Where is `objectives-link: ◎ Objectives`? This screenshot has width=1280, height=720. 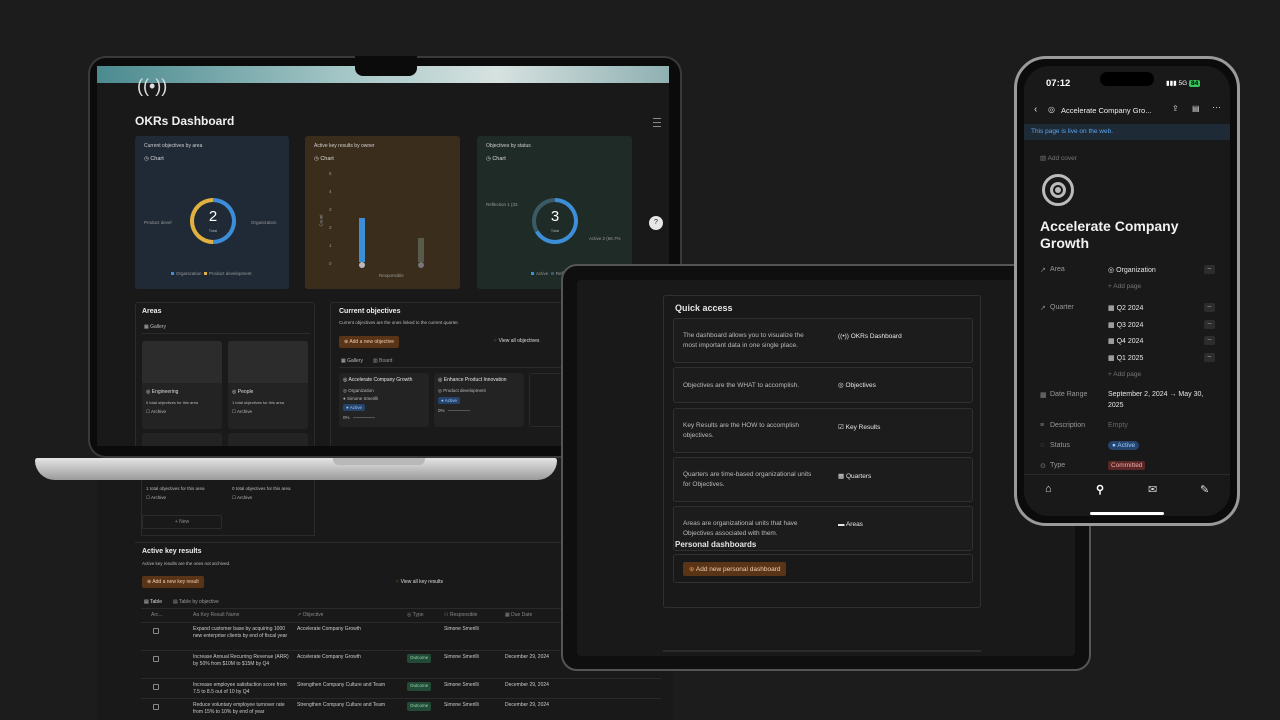
objectives-link: ◎ Objectives is located at coordinates (857, 385).